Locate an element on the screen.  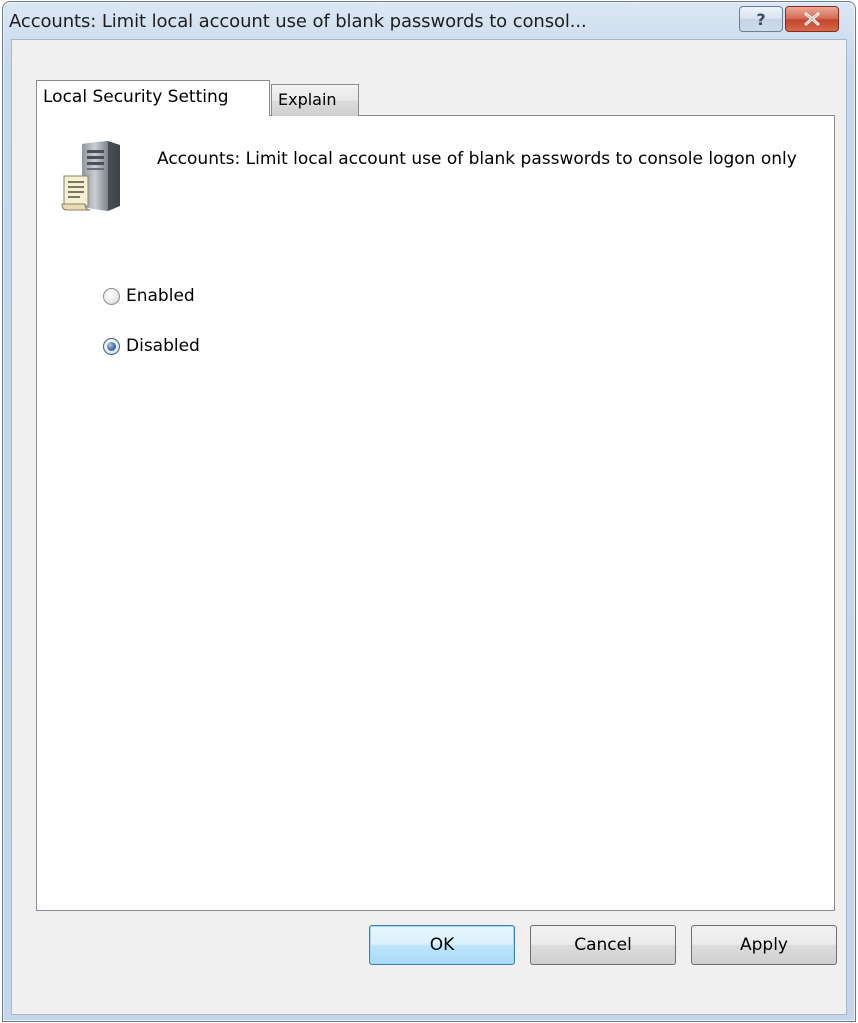
enabled-radio is located at coordinates (111, 296).